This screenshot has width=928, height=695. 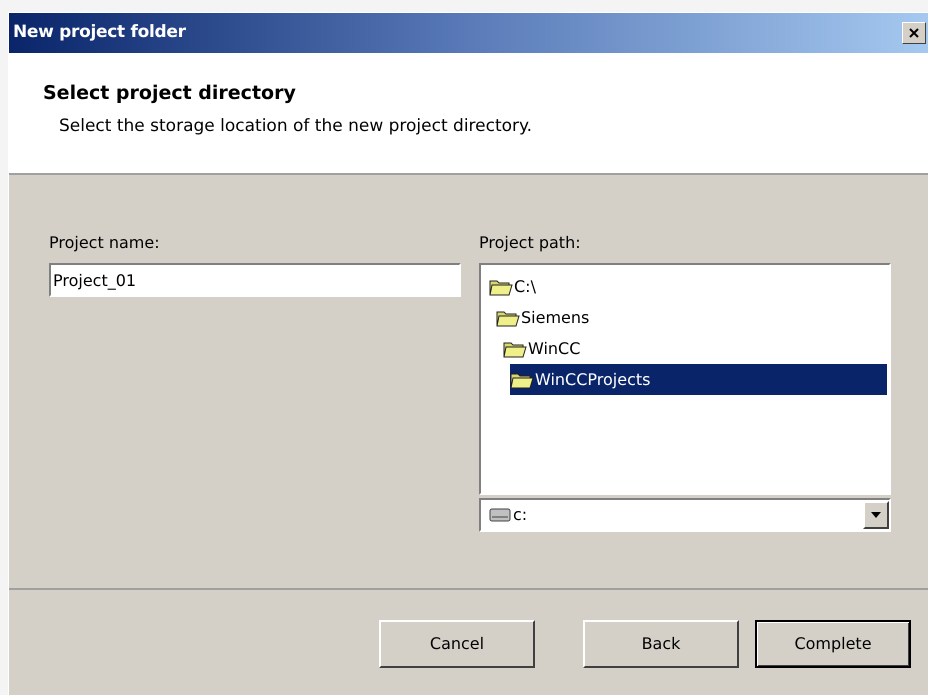 What do you see at coordinates (99, 32) in the screenshot?
I see `window-title: New project folder` at bounding box center [99, 32].